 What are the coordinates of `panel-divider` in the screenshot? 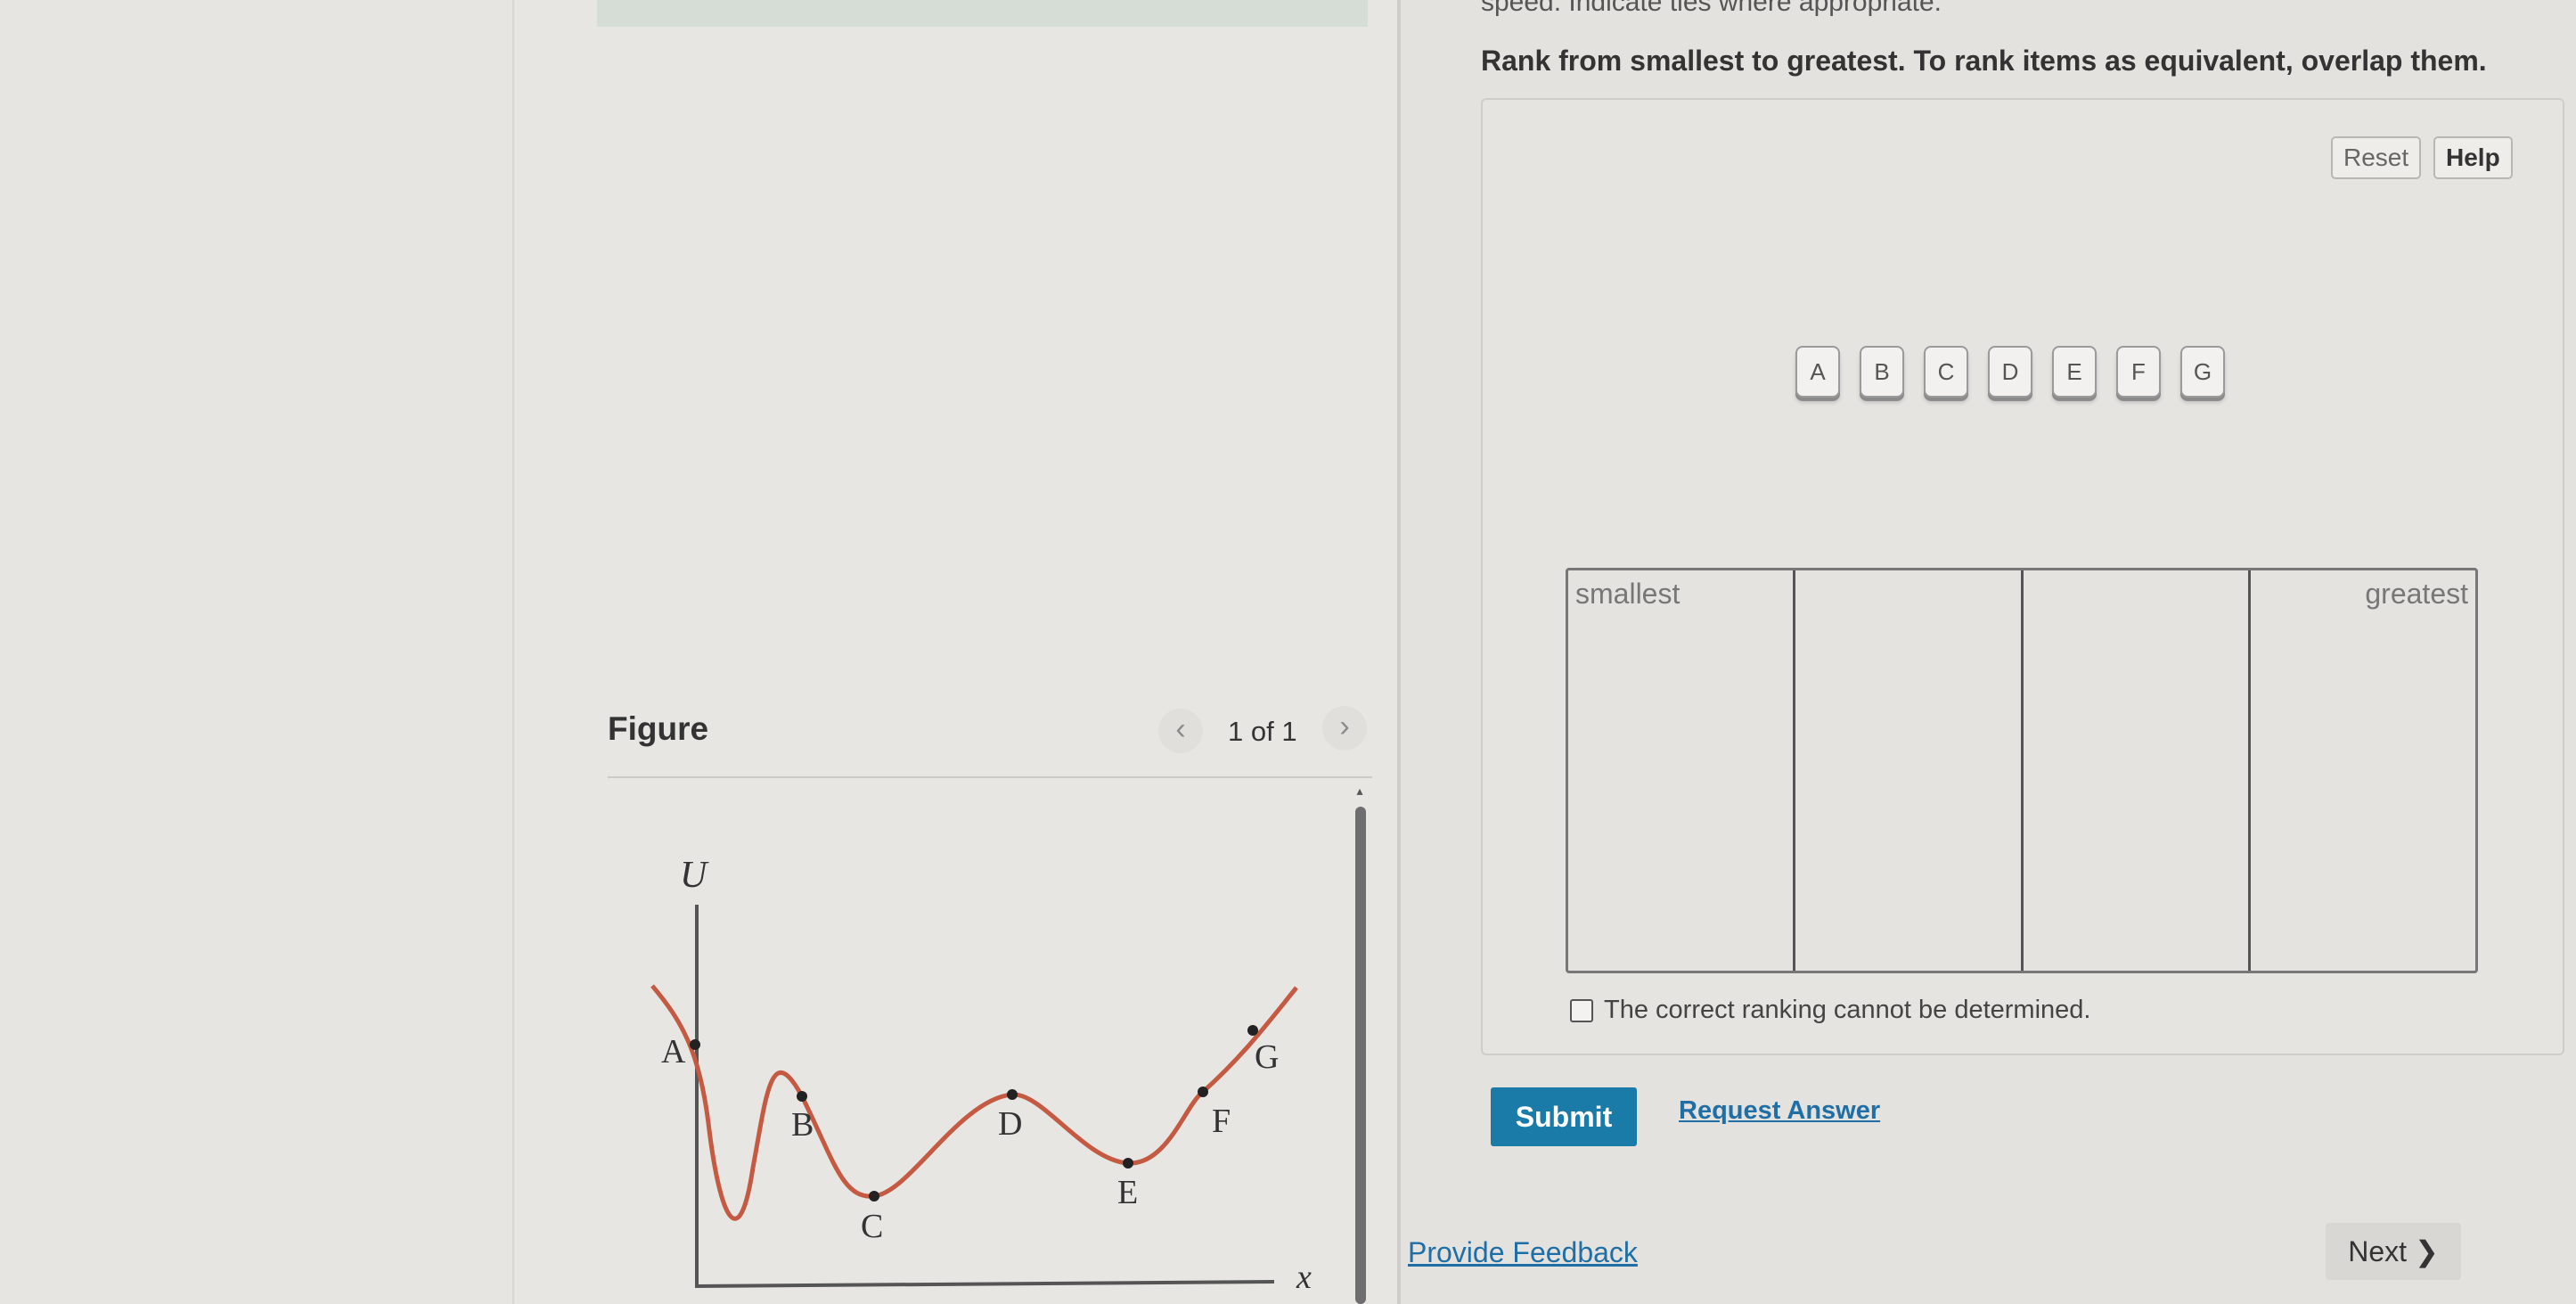 It's located at (1399, 652).